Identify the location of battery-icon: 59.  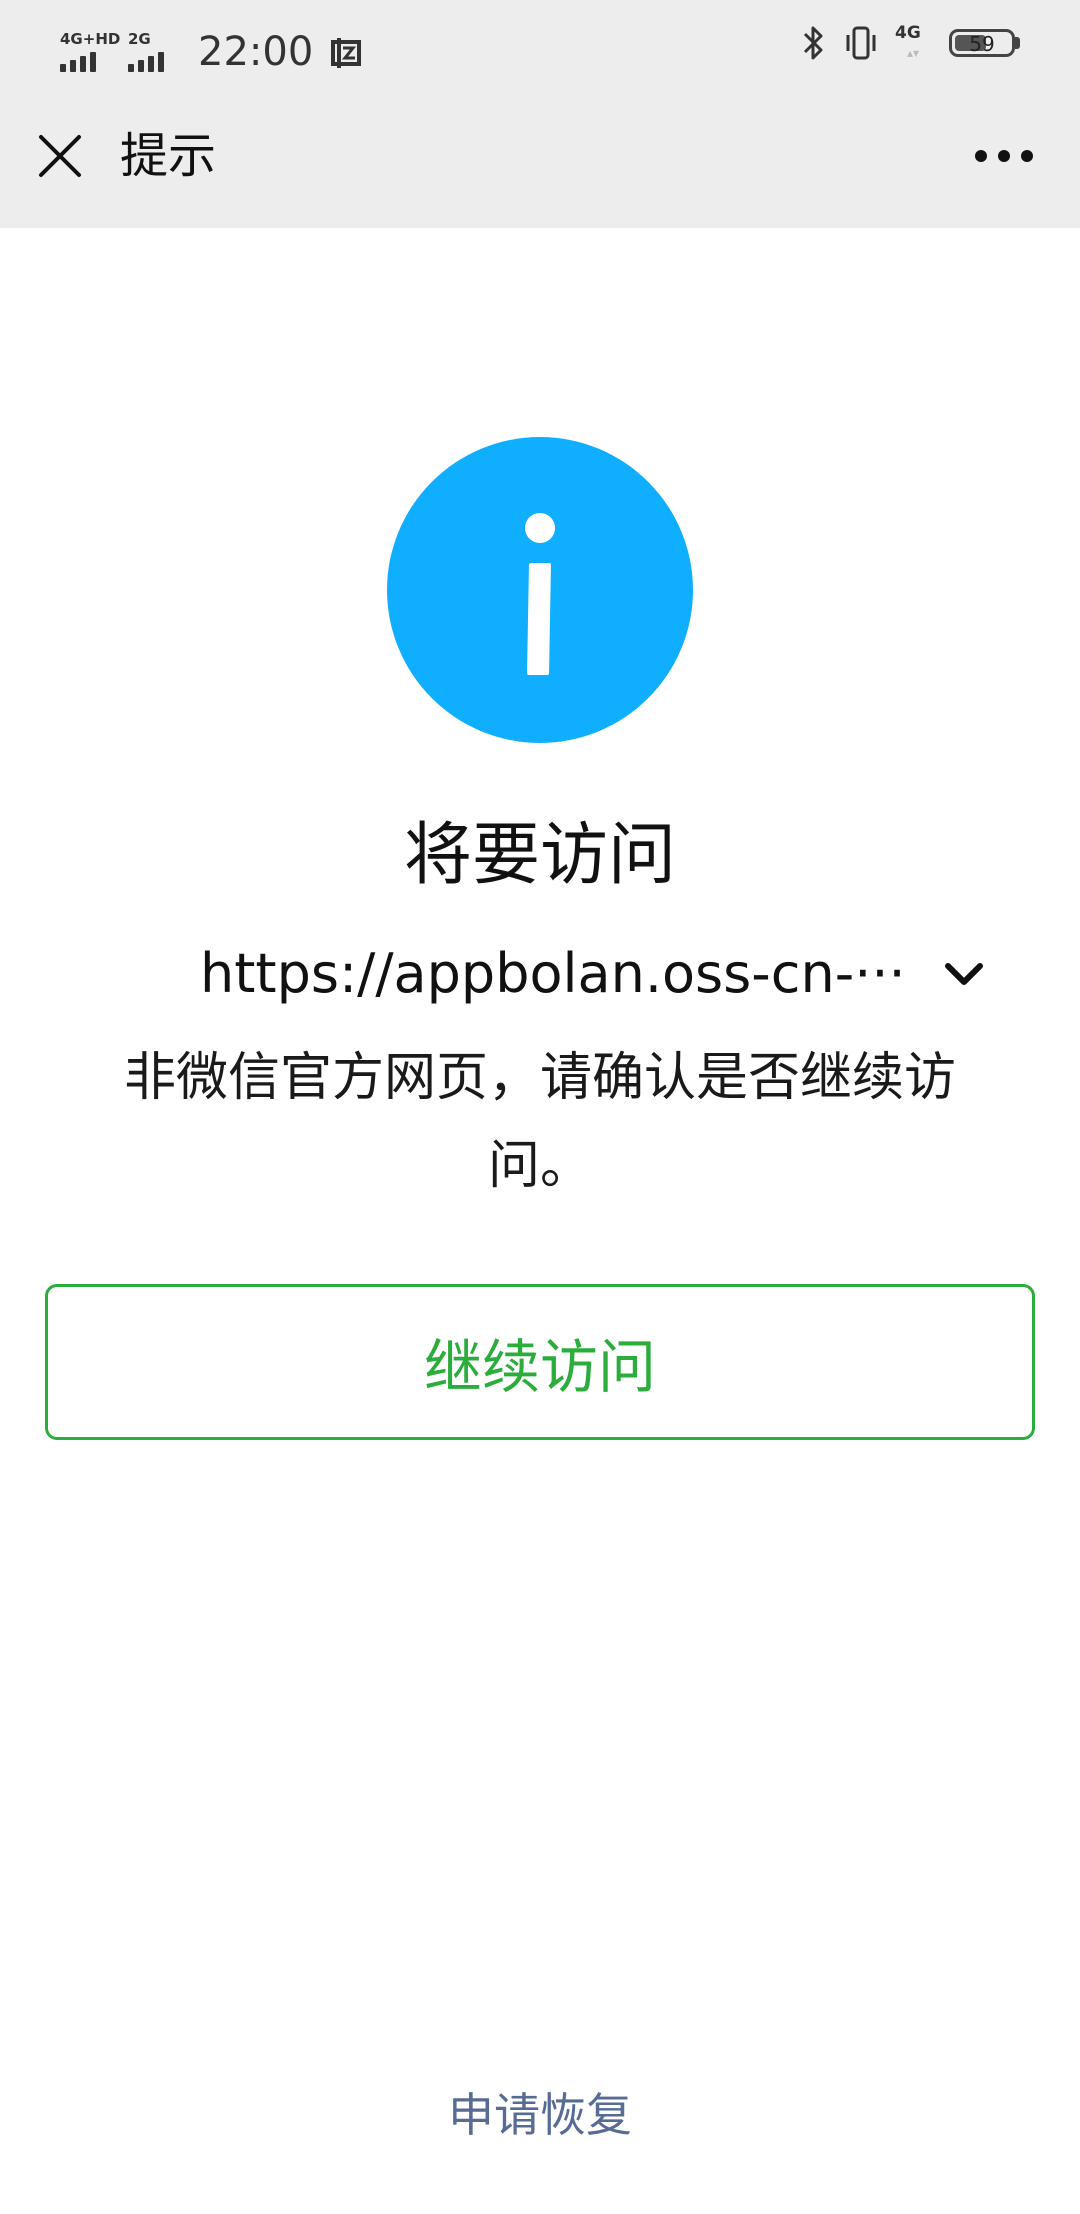
(982, 43).